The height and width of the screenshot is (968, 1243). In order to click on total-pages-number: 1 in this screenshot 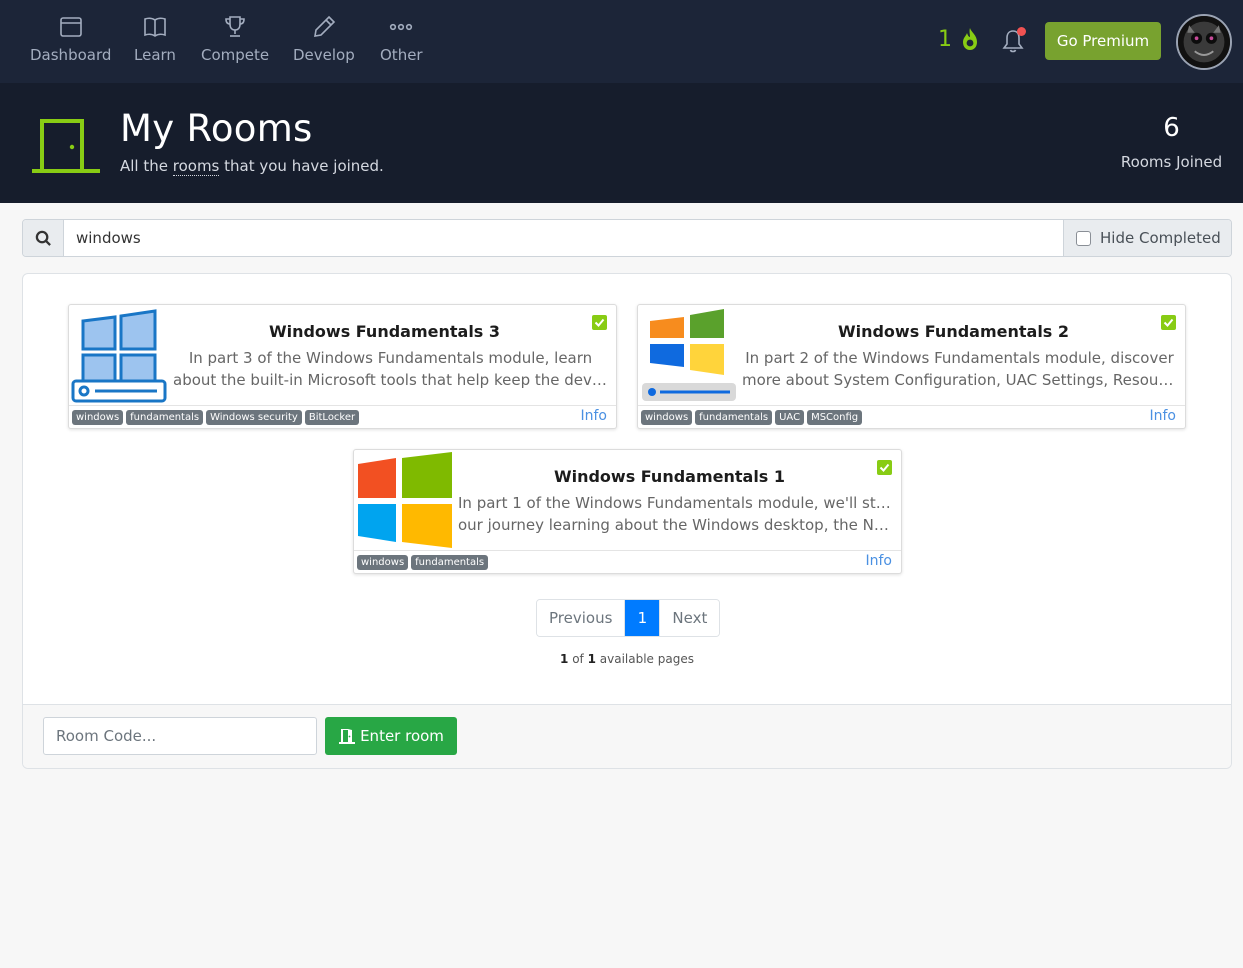, I will do `click(591, 659)`.